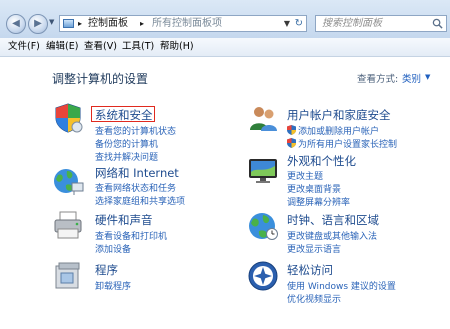  I want to click on category-network: 网络和 Internet, so click(137, 173).